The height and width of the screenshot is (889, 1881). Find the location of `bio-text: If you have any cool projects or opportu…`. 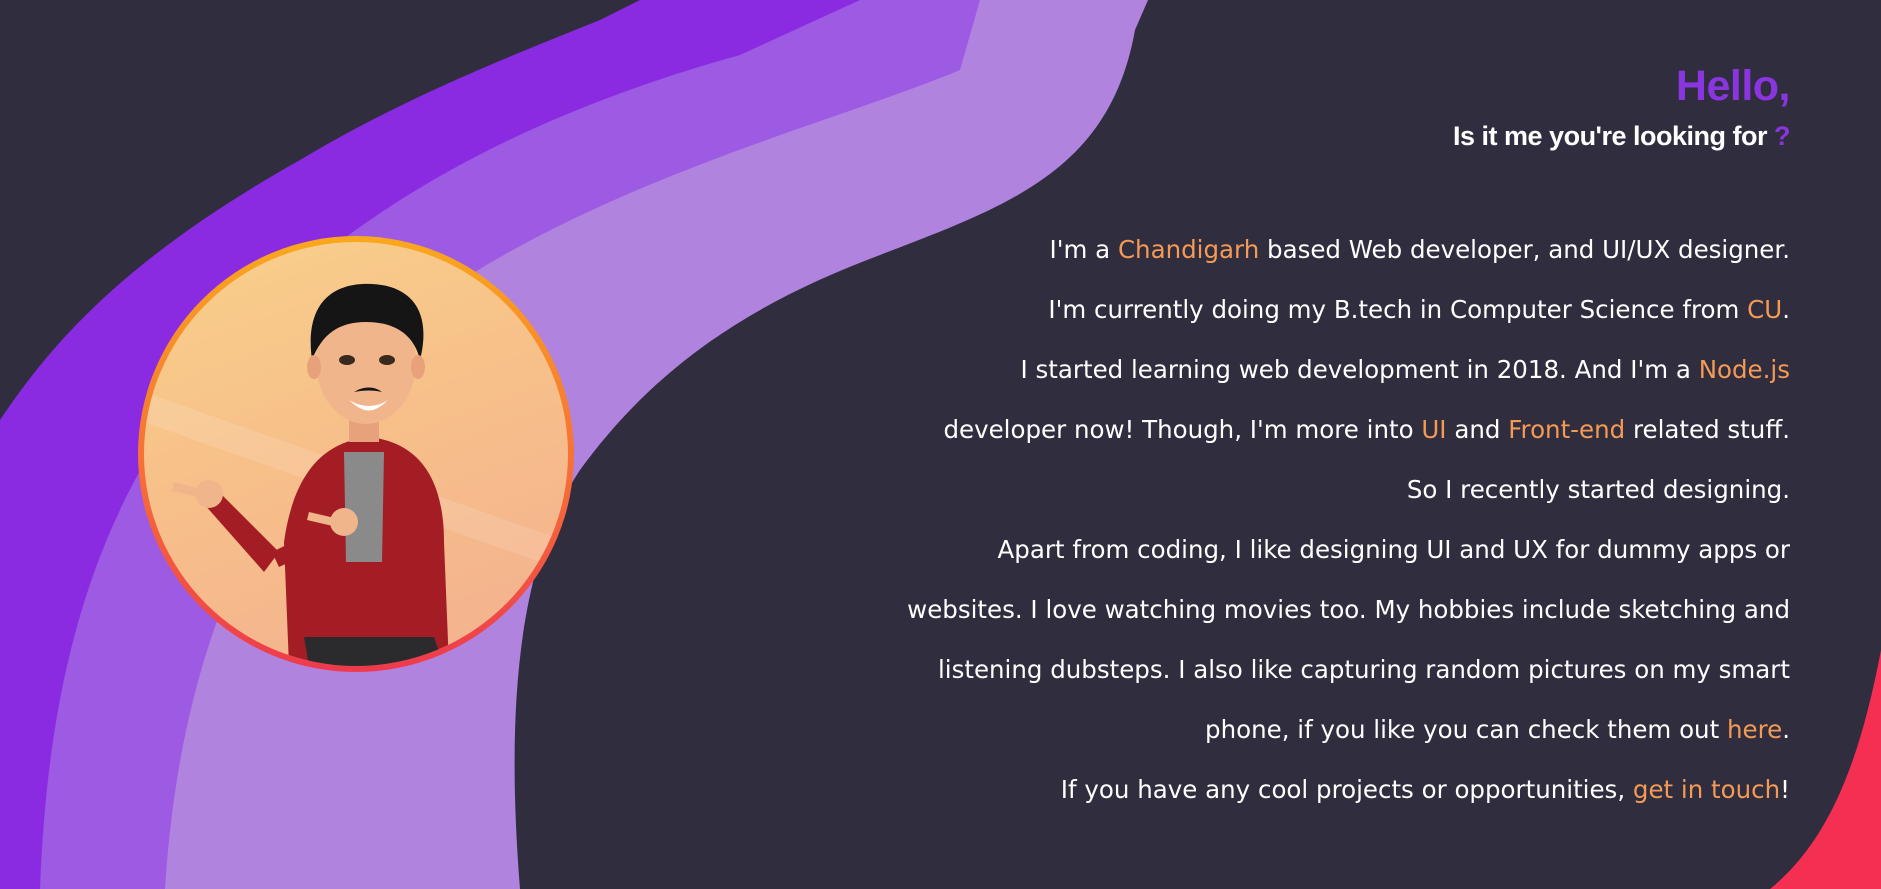

bio-text: If you have any cool projects or opportu… is located at coordinates (1346, 789).